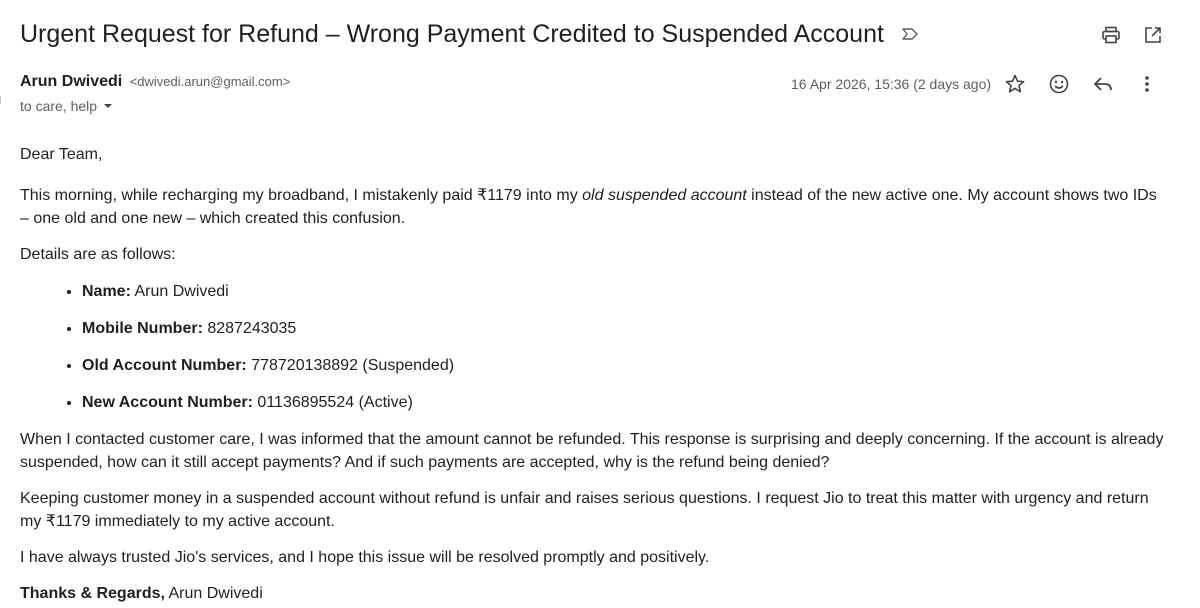 The height and width of the screenshot is (608, 1200). I want to click on thread-actions, so click(1132, 35).